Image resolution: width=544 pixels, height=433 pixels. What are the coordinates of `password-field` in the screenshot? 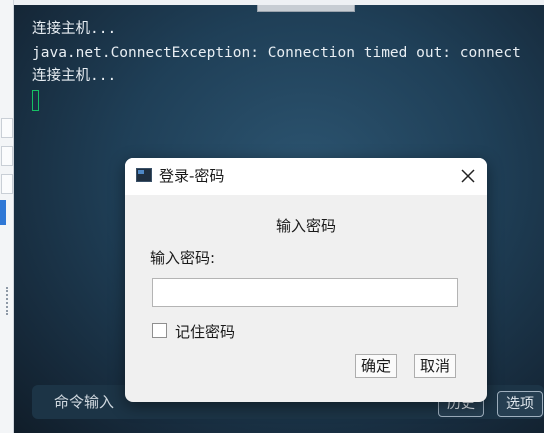 It's located at (305, 292).